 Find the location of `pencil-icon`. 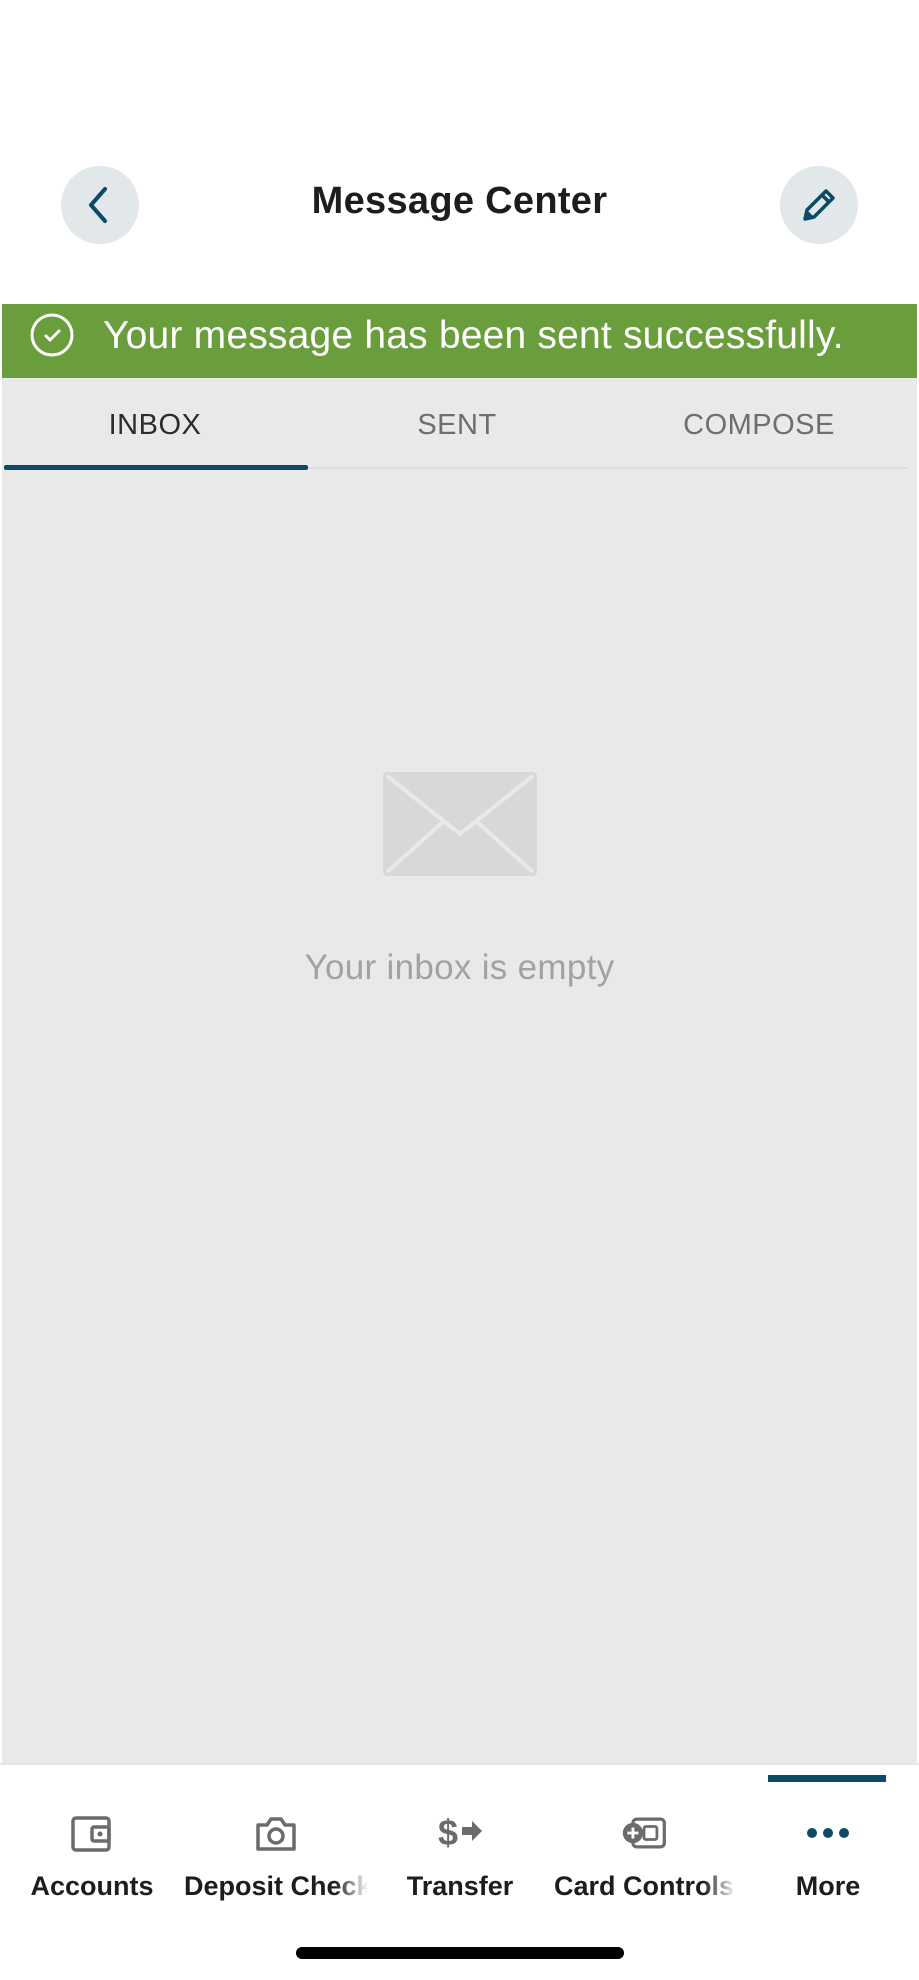

pencil-icon is located at coordinates (819, 205).